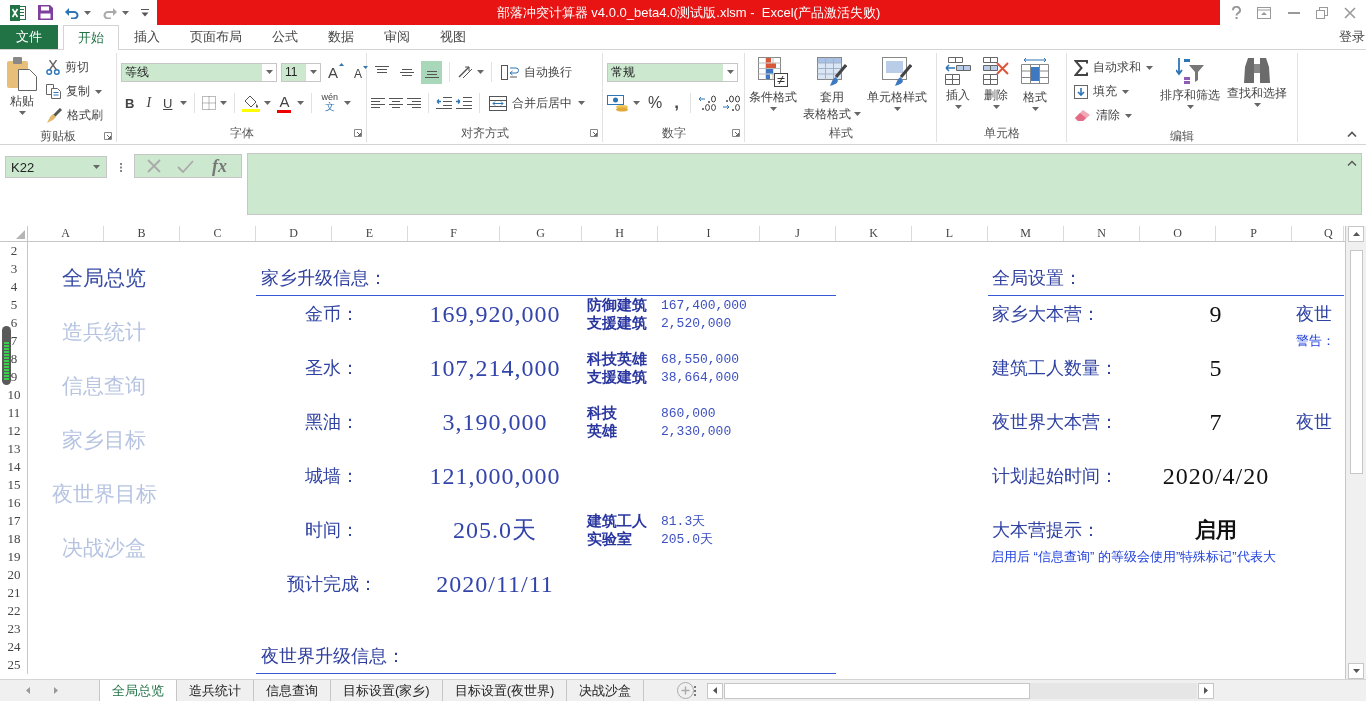  I want to click on format-as-table-button: 套用 表格格式, so click(832, 89).